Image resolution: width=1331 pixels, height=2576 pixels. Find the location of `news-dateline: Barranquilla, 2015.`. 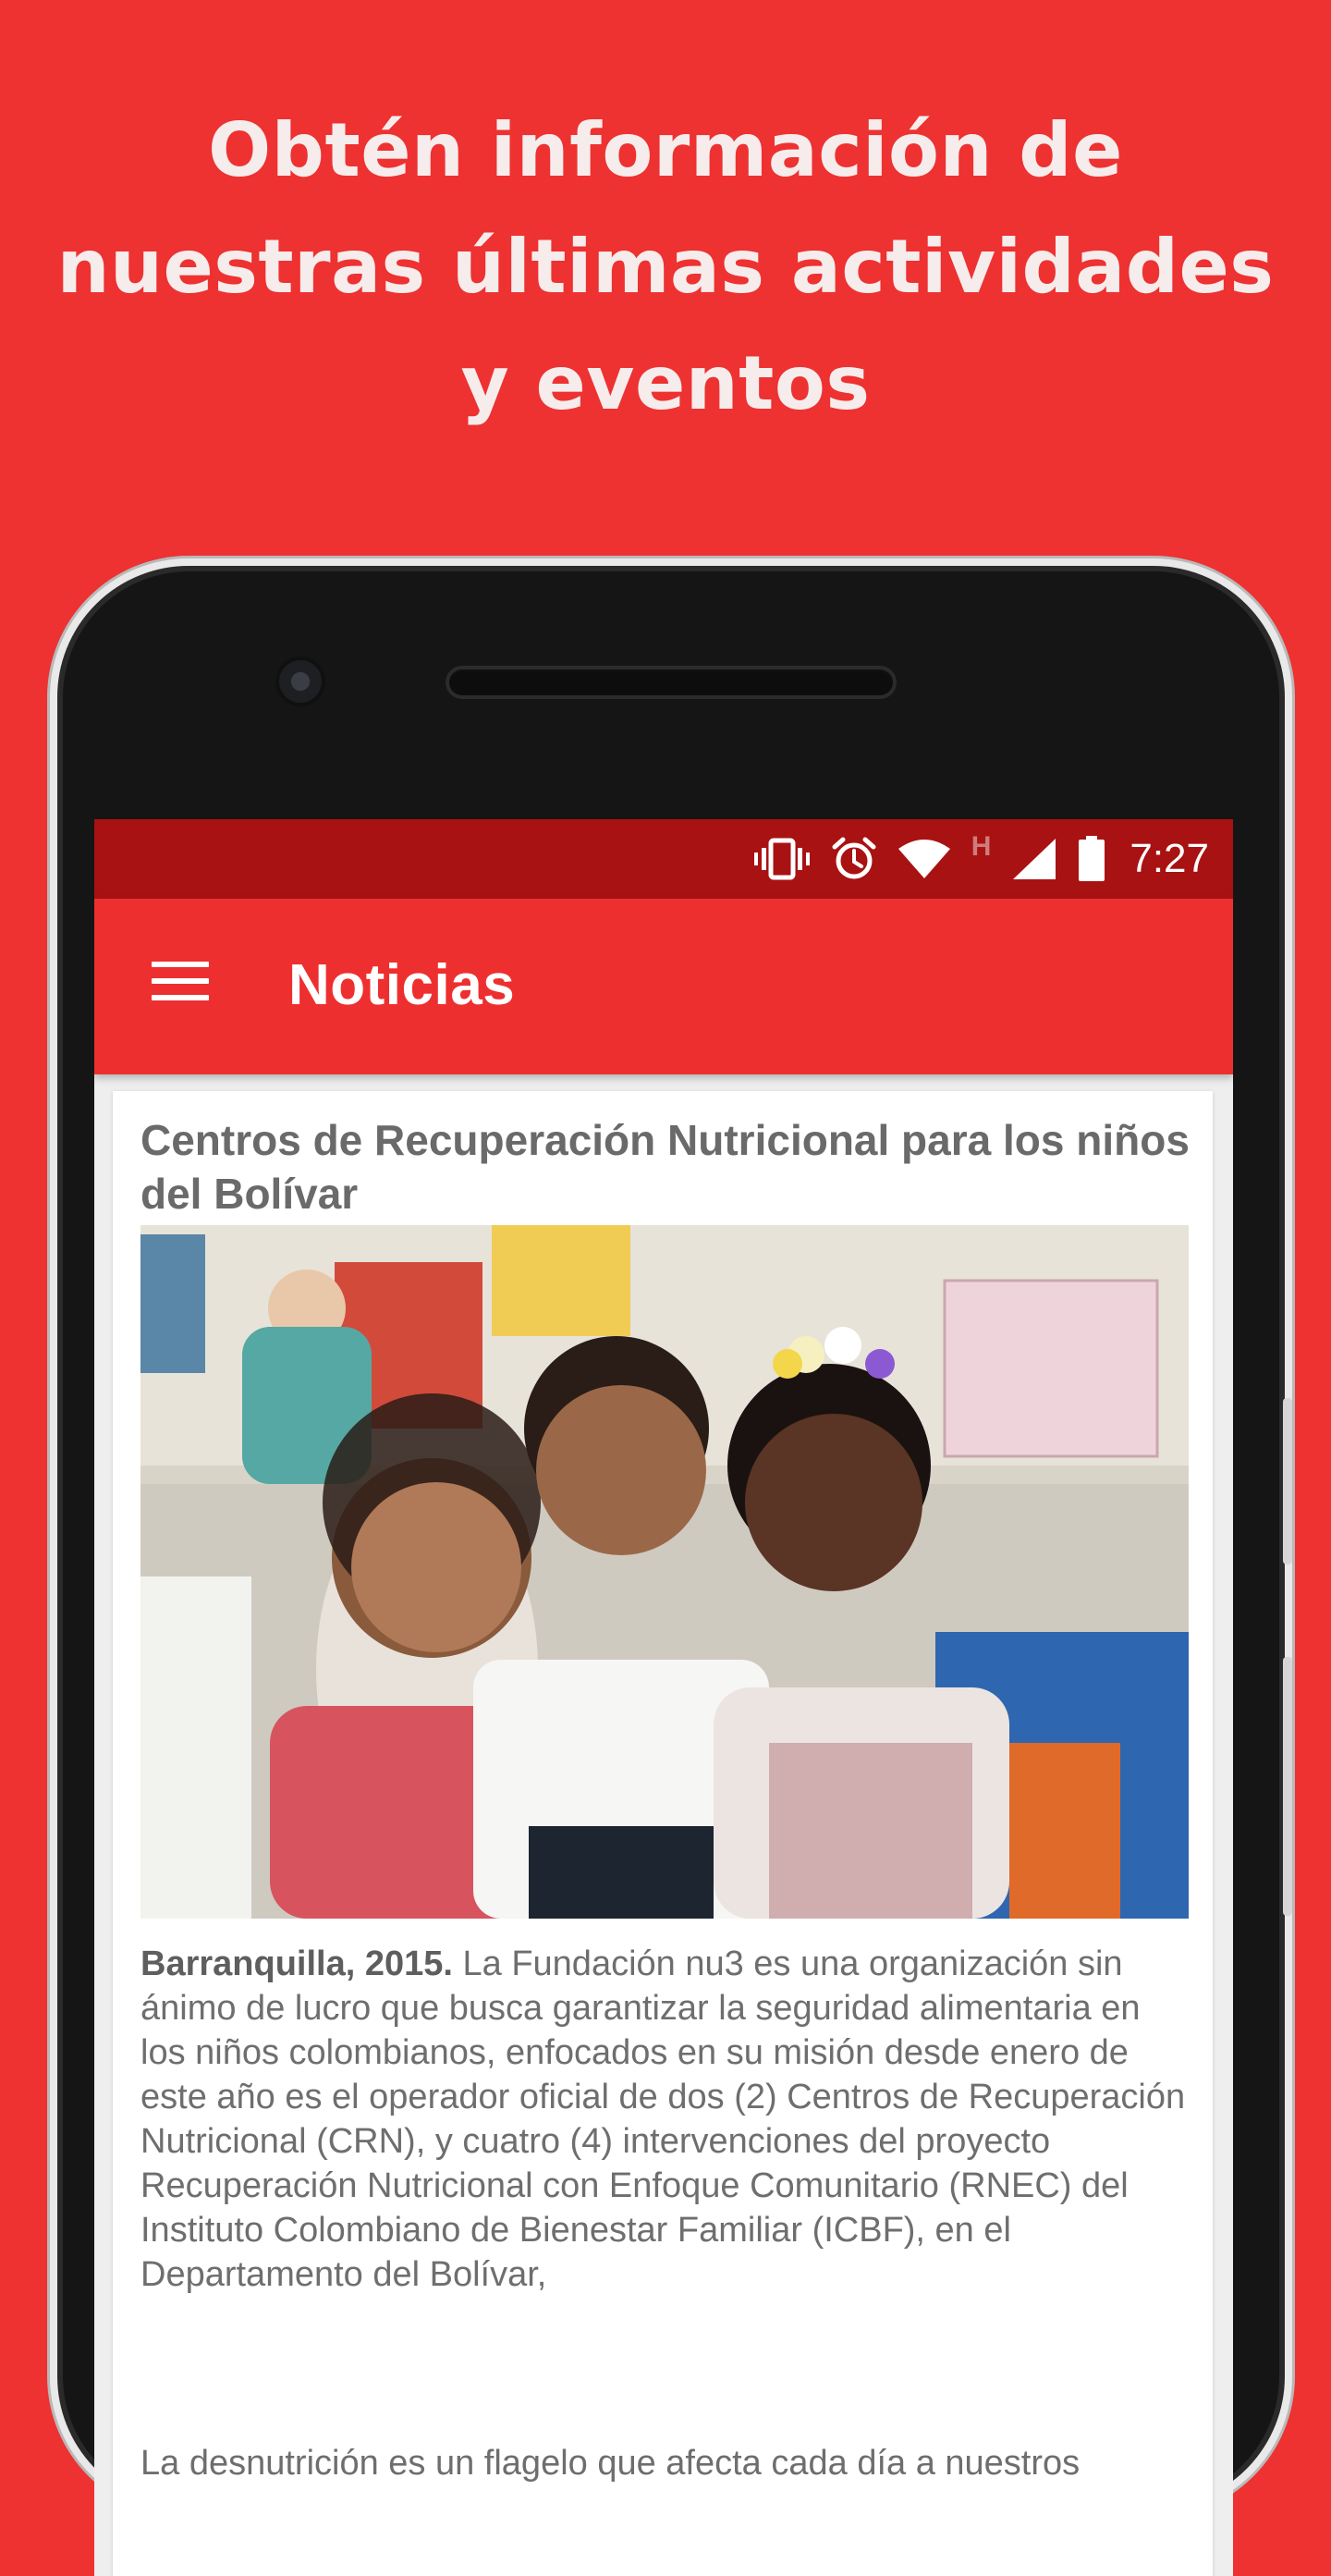

news-dateline: Barranquilla, 2015. is located at coordinates (296, 1964).